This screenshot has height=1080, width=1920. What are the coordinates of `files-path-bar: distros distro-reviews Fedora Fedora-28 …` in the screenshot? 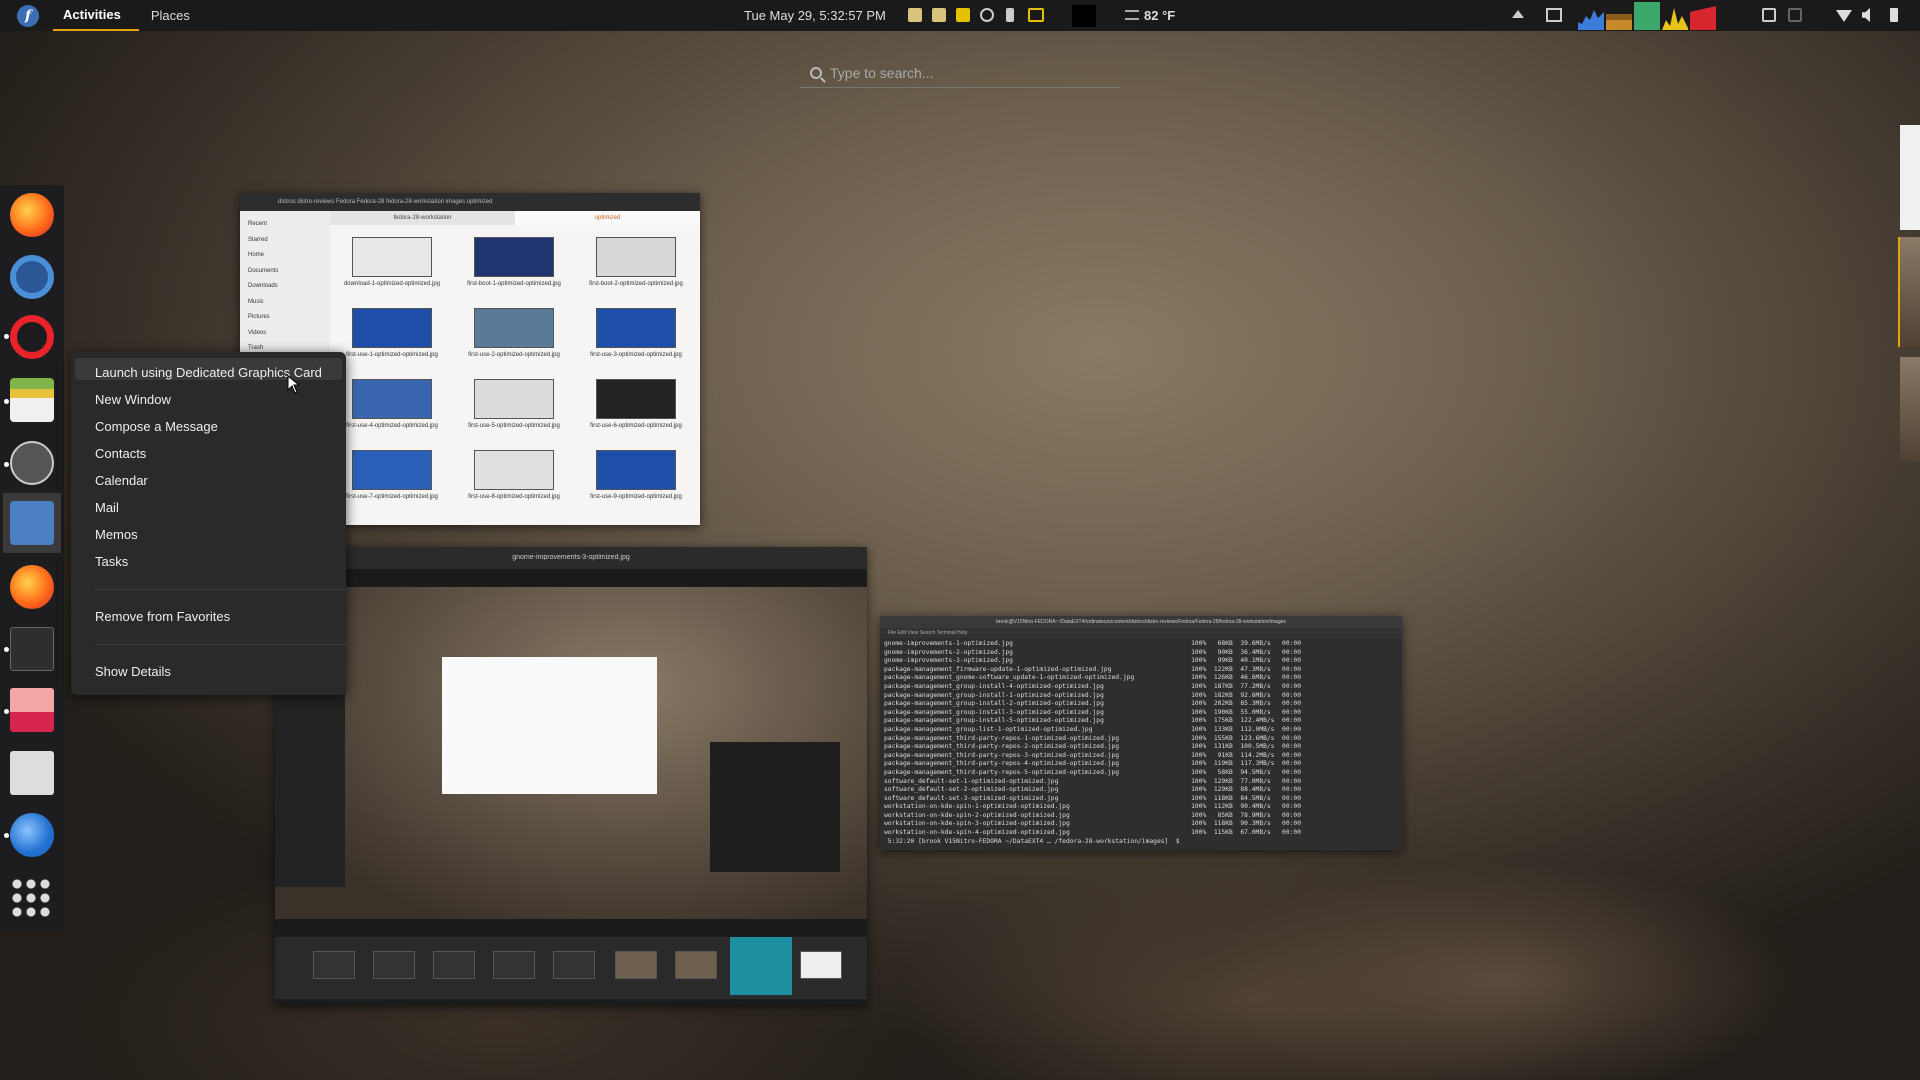 It's located at (385, 202).